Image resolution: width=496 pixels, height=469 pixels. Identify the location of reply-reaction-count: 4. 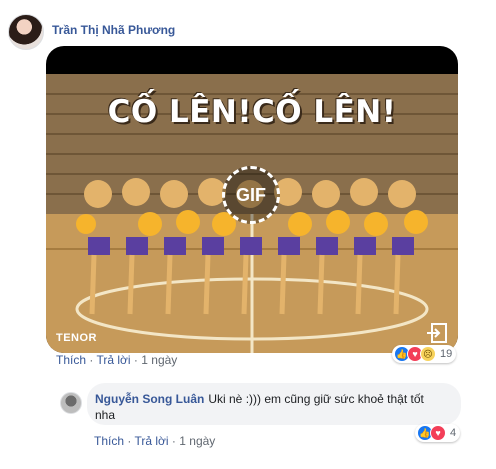
(453, 433).